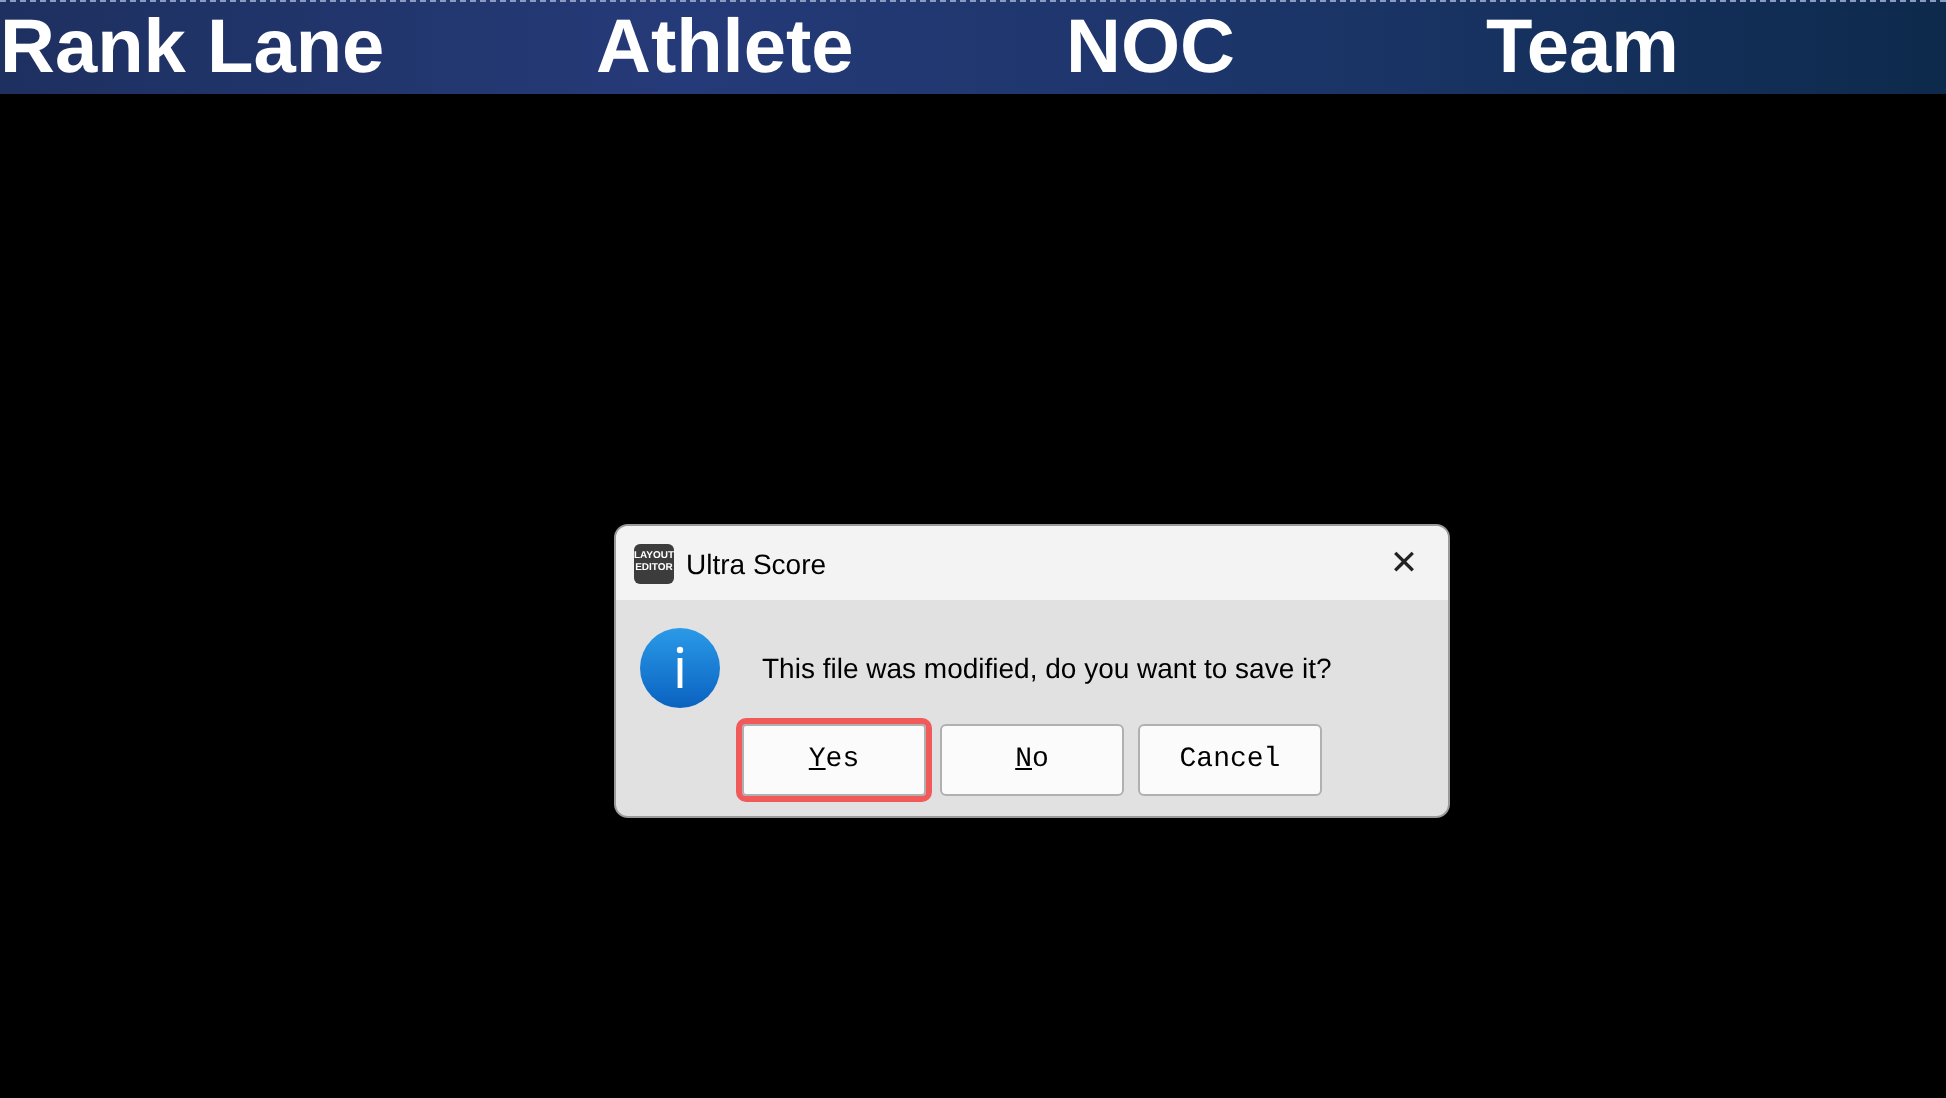 The width and height of the screenshot is (1946, 1098). Describe the element at coordinates (1047, 668) in the screenshot. I see `dialog-message: This file was modified, do you want to save it?` at that location.